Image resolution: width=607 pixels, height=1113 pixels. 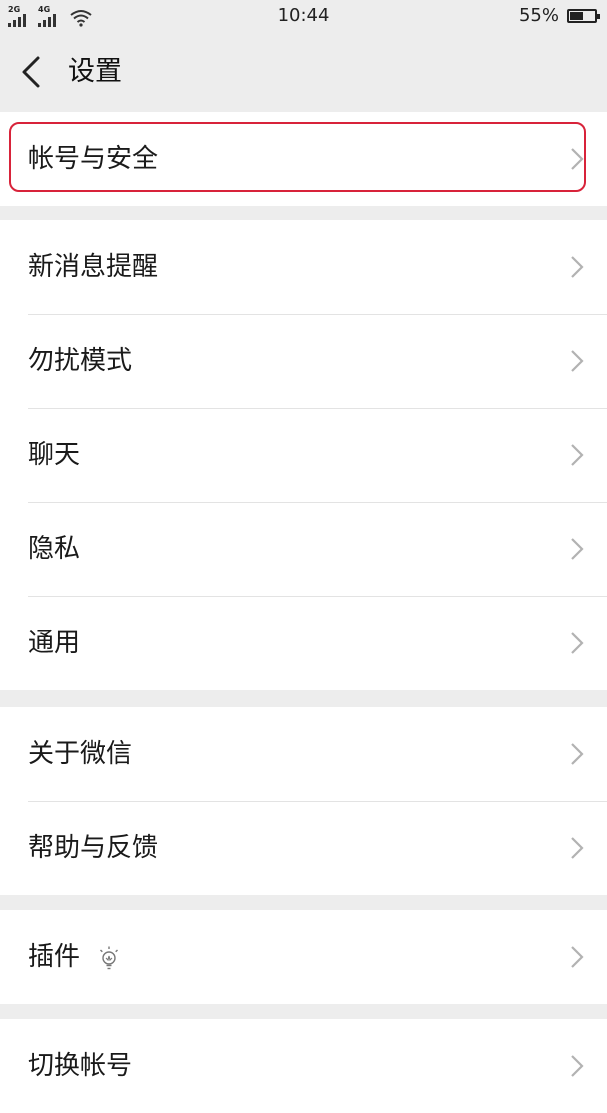 What do you see at coordinates (80, 754) in the screenshot?
I see `row-label: 关于微信` at bounding box center [80, 754].